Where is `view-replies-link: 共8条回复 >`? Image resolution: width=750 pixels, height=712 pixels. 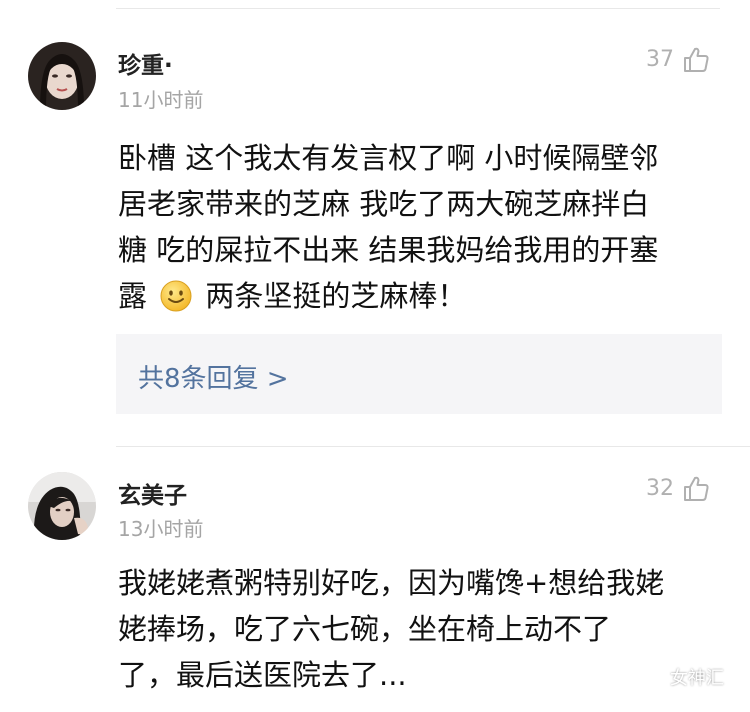 view-replies-link: 共8条回复 > is located at coordinates (213, 376).